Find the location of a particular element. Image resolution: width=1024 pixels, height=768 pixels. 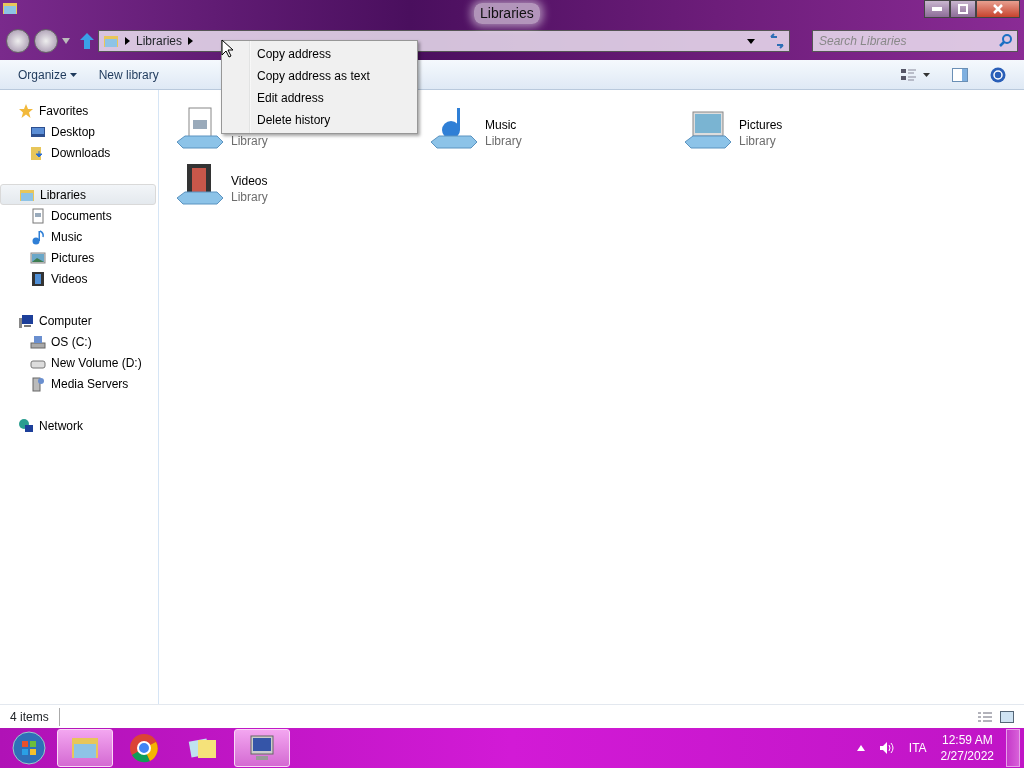

window-title: Libraries is located at coordinates (507, 13).